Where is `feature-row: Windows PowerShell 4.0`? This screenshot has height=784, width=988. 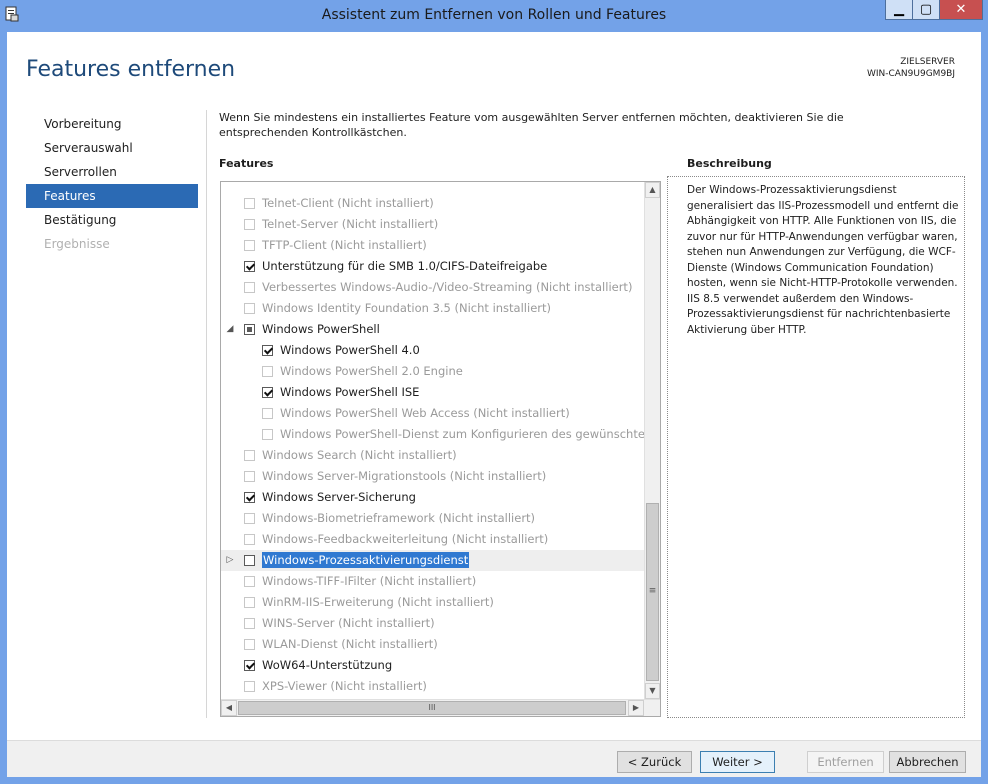 feature-row: Windows PowerShell 4.0 is located at coordinates (433, 350).